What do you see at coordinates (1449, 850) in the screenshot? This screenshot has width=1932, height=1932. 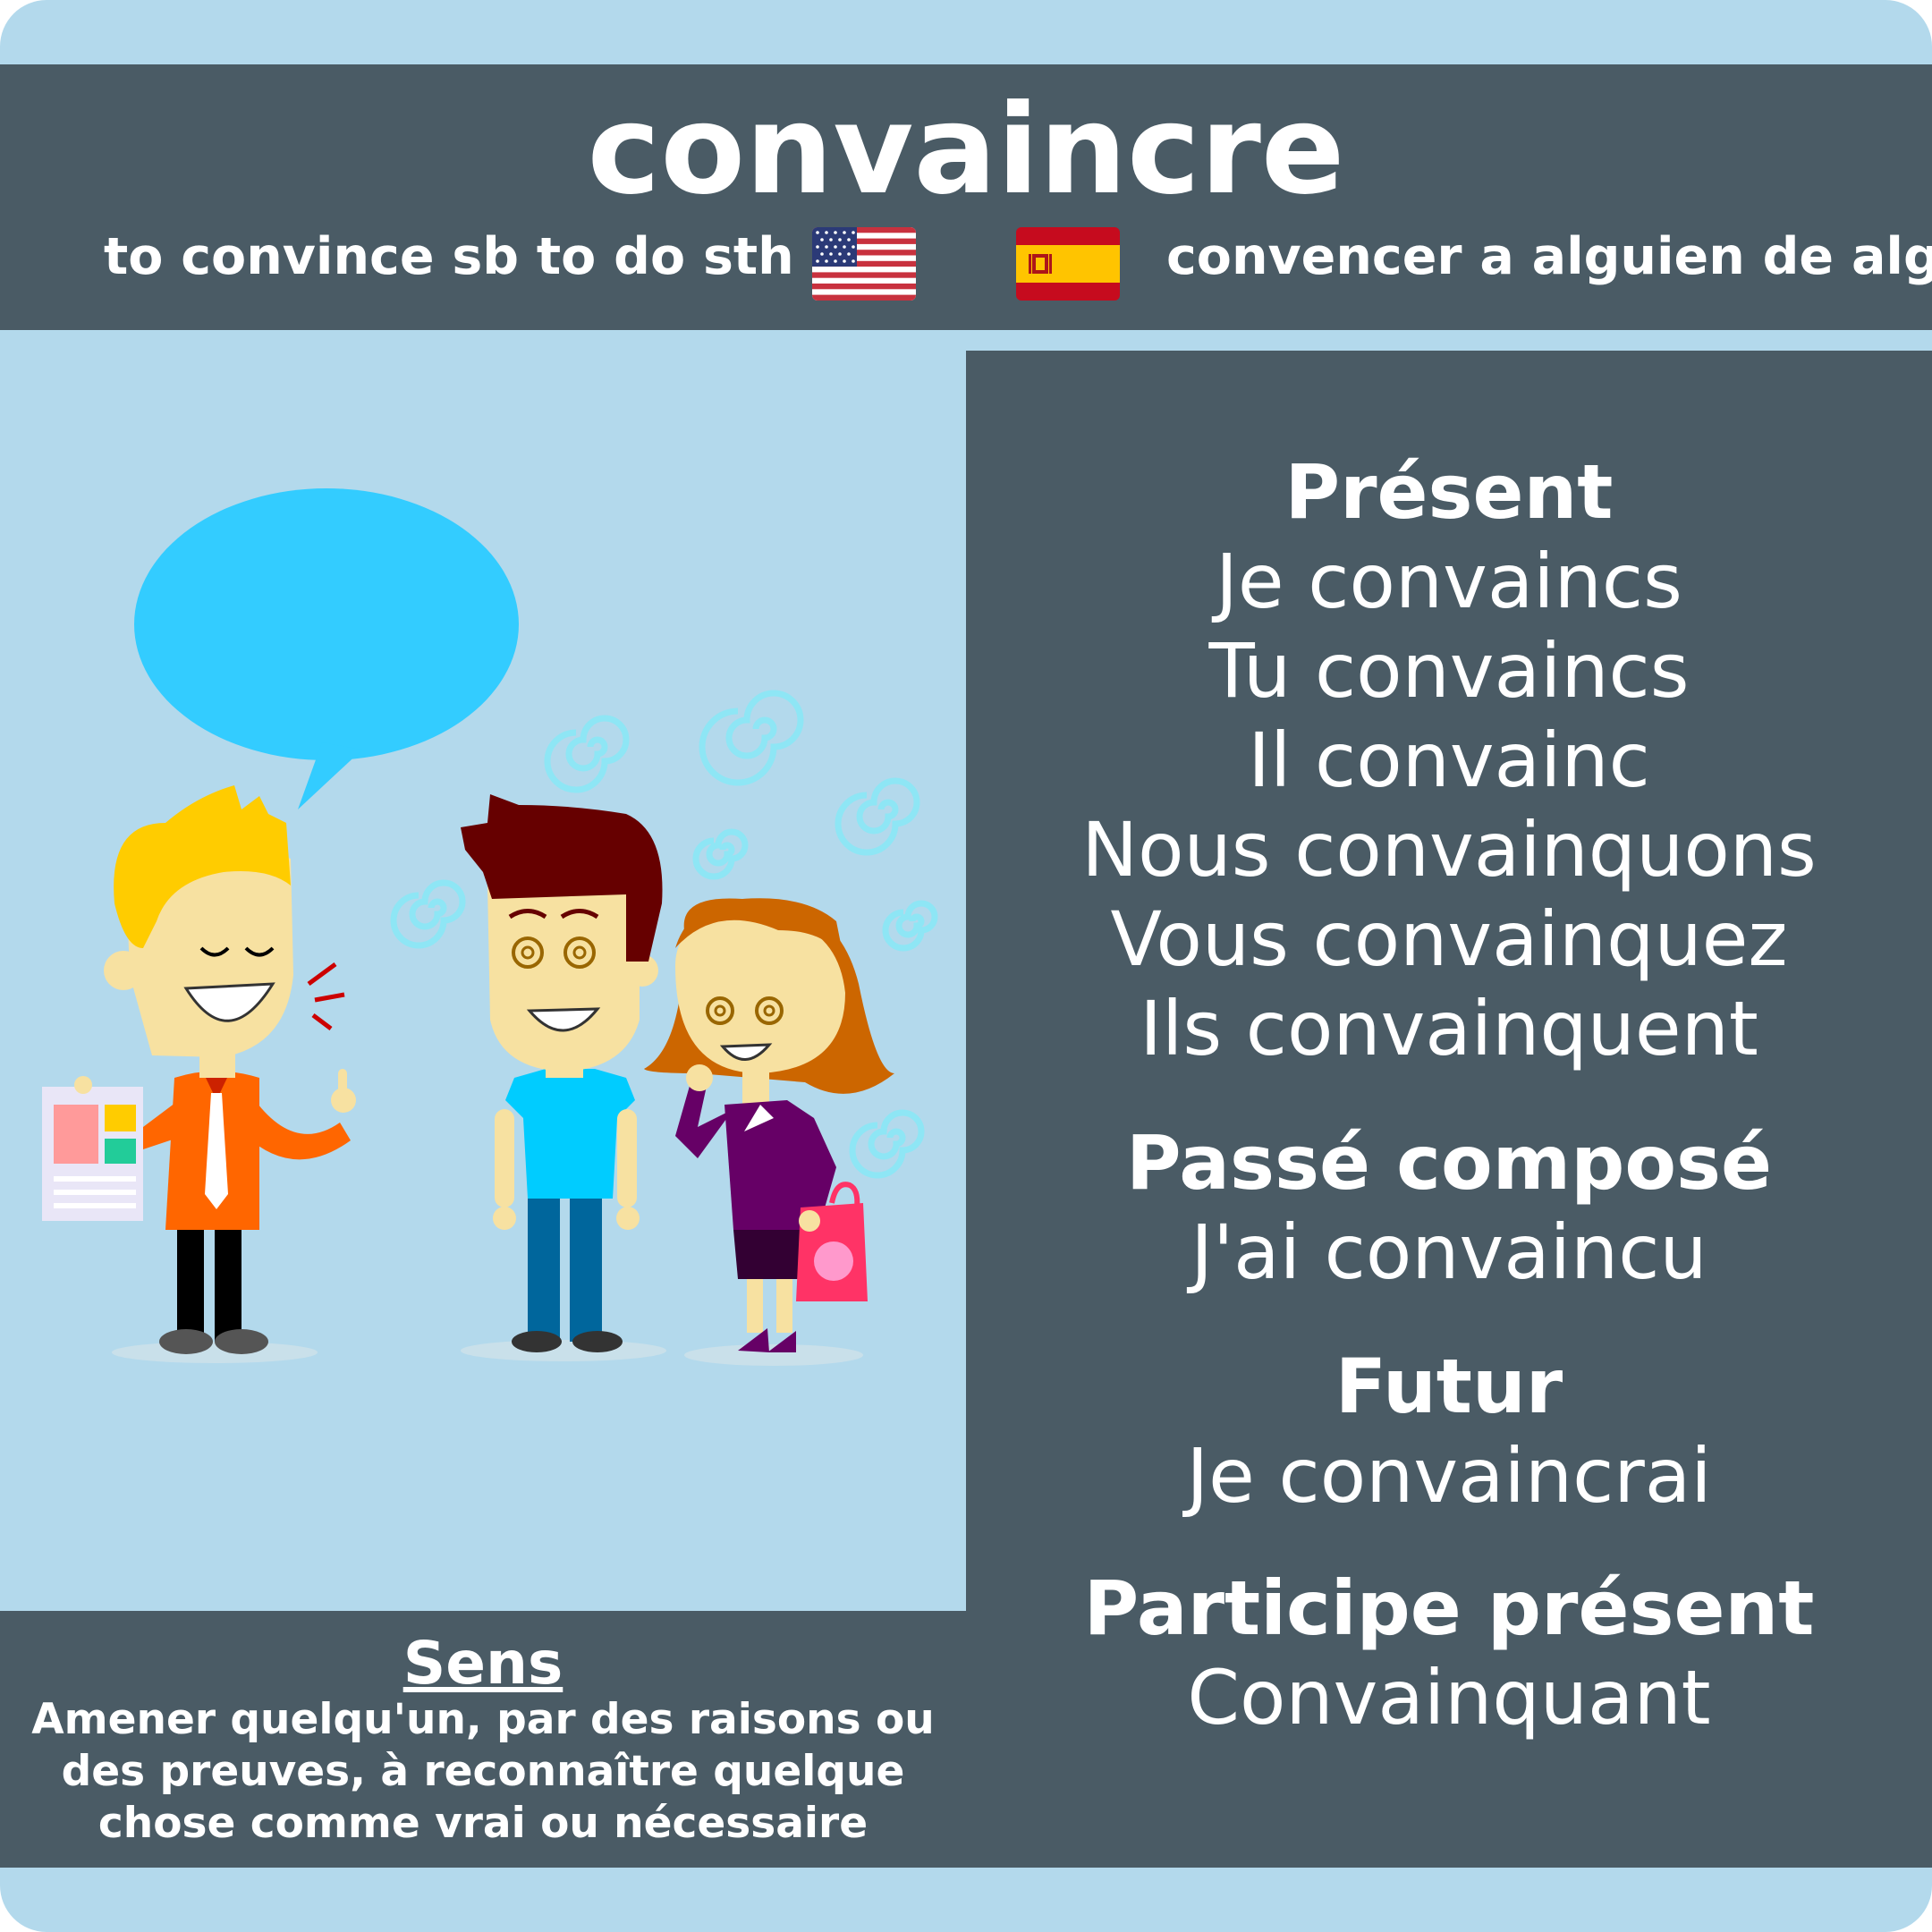 I see `conjugation-form: Nous convainquons` at bounding box center [1449, 850].